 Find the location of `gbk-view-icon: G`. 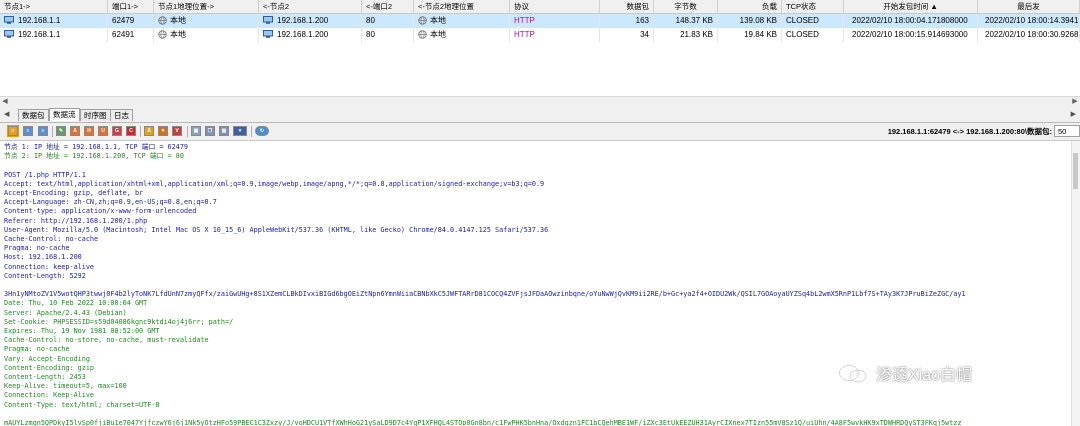

gbk-view-icon: G is located at coordinates (117, 131).